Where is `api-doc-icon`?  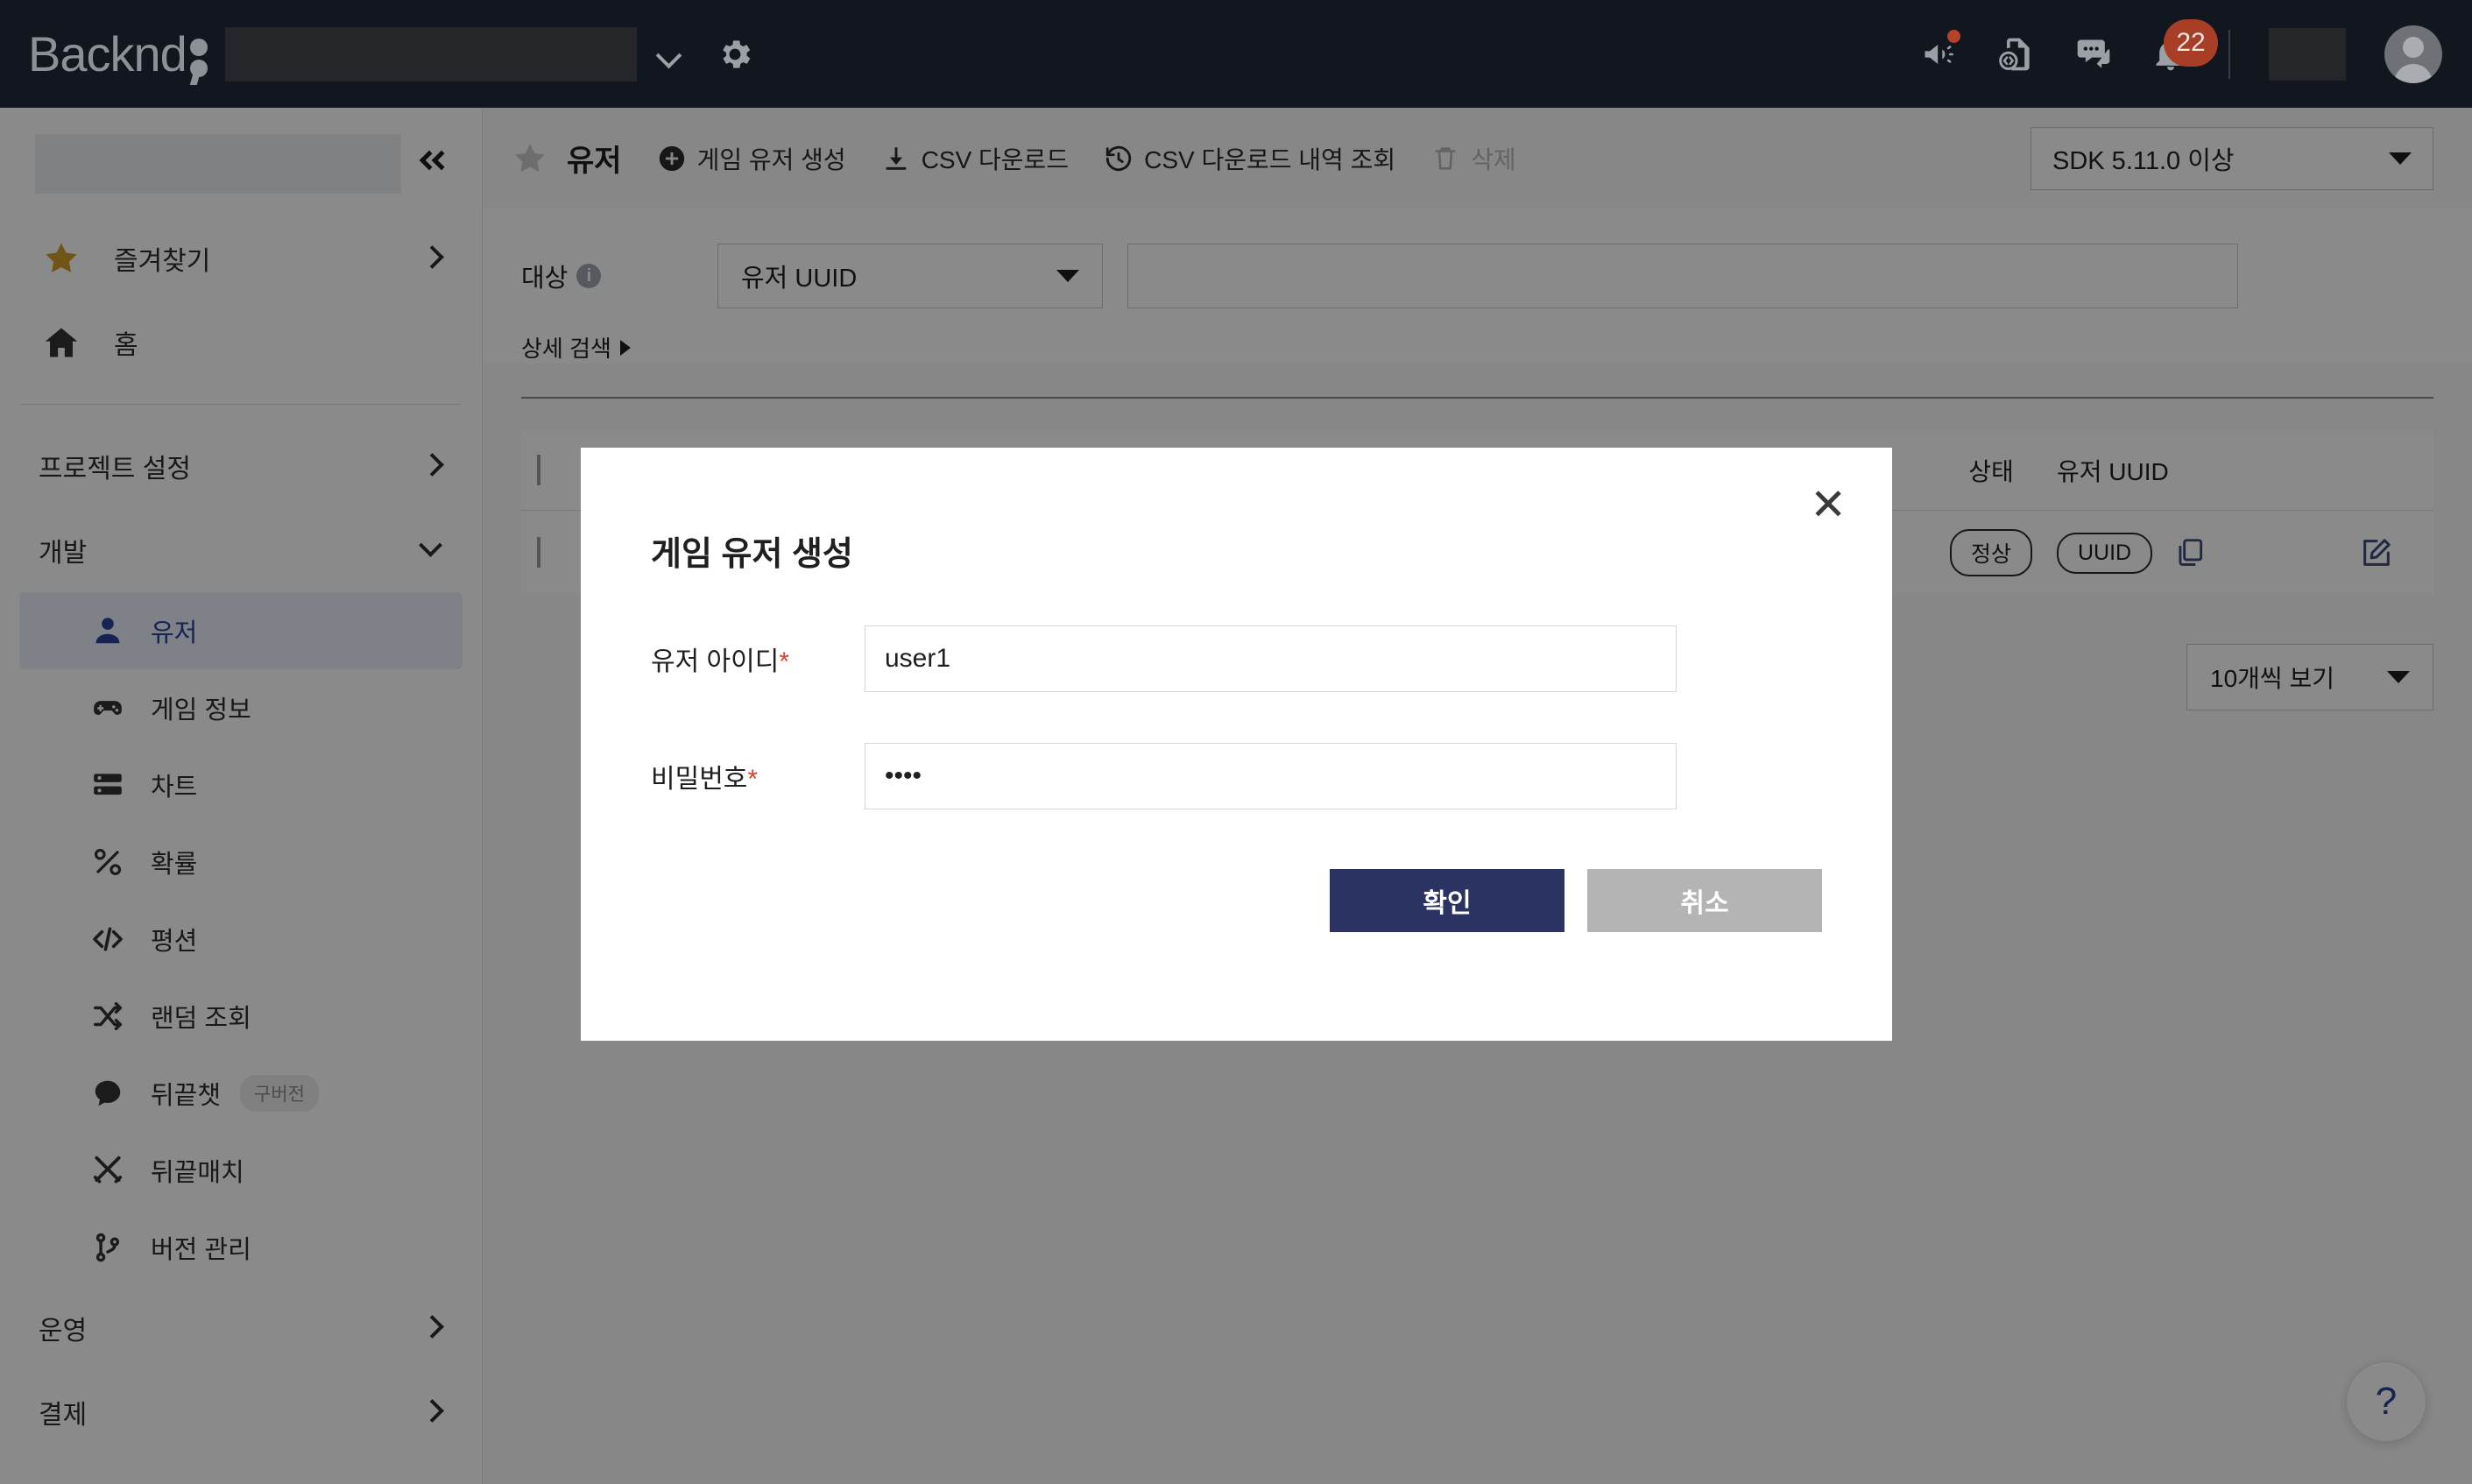
api-doc-icon is located at coordinates (2016, 54).